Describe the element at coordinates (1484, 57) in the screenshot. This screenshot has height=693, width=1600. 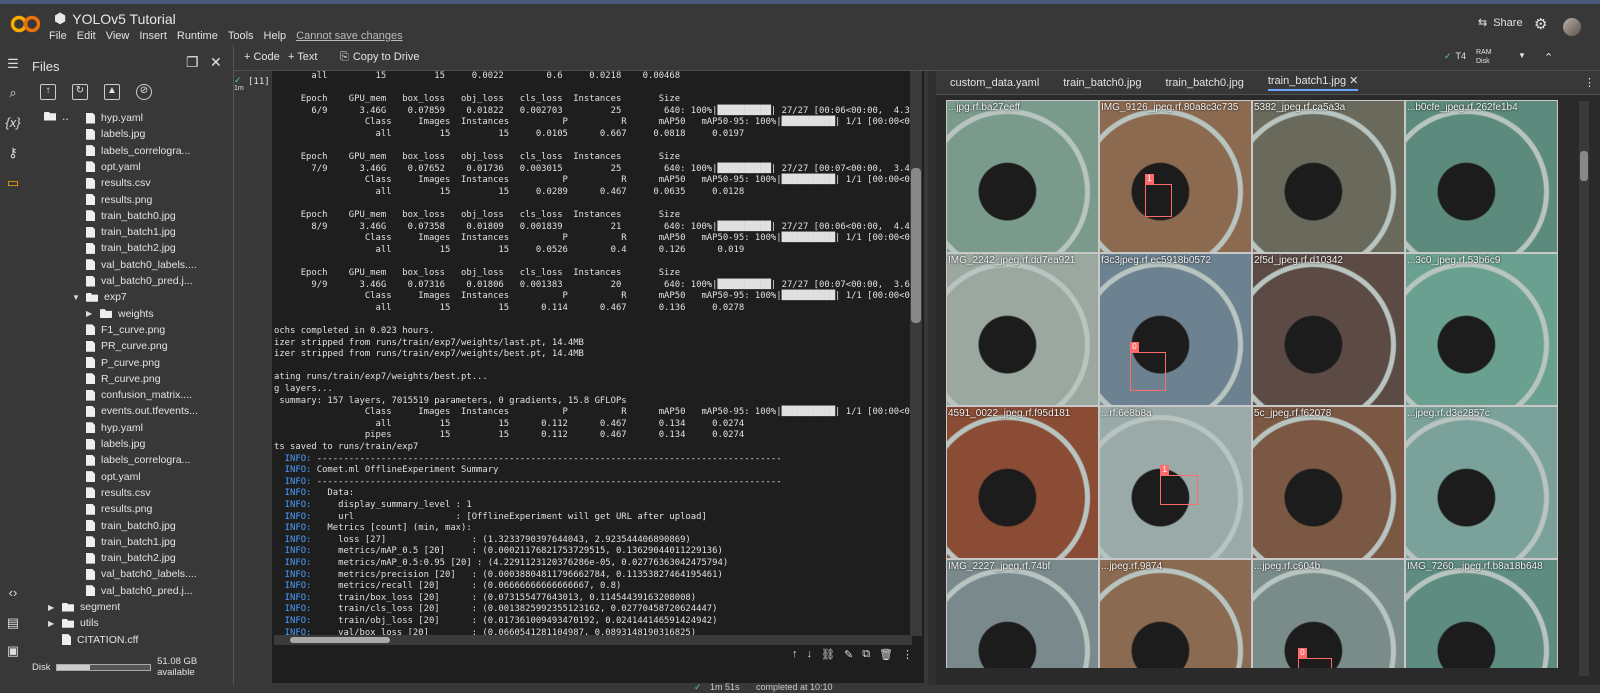
I see `ram-disk-meter: RAM Disk` at that location.